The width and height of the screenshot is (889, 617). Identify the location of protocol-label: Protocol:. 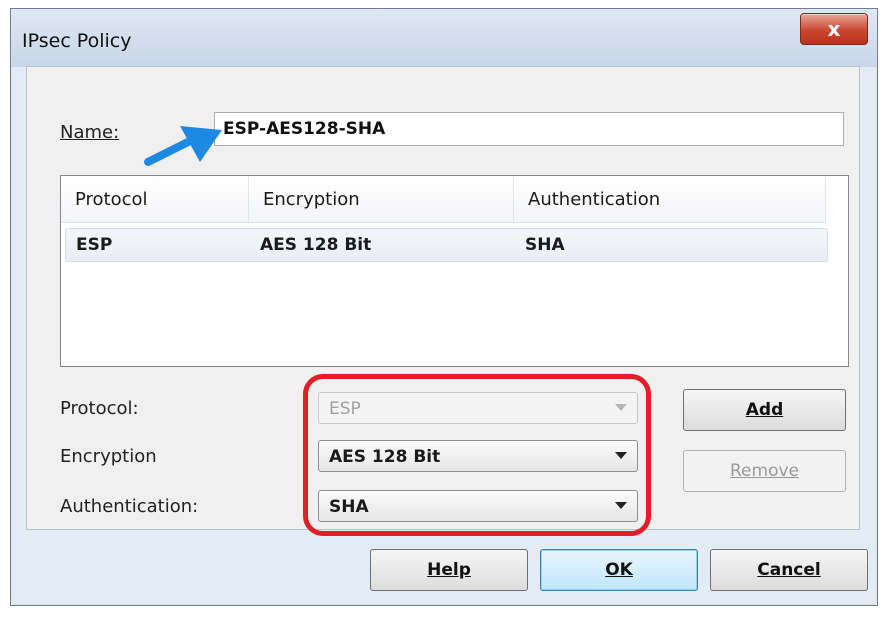
(99, 408).